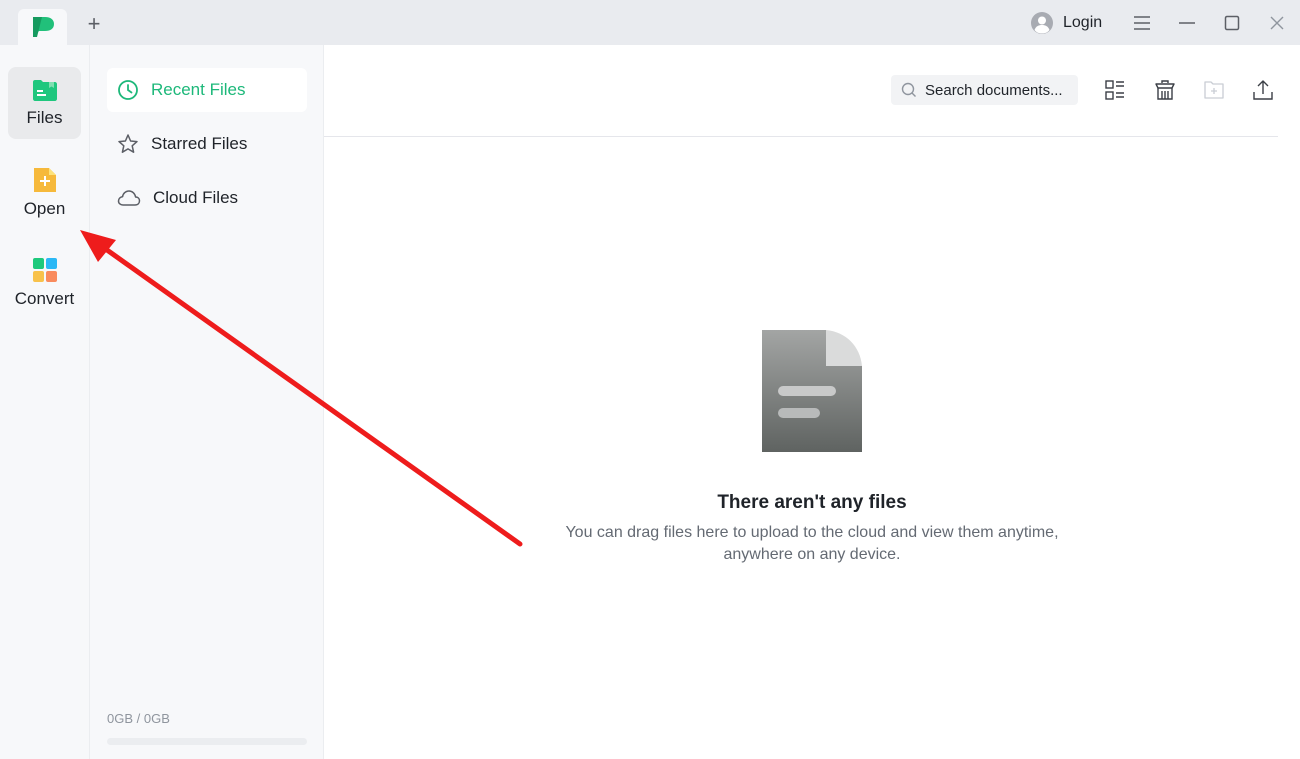 Image resolution: width=1300 pixels, height=759 pixels. I want to click on nav-rail: Files Open Convert, so click(45, 402).